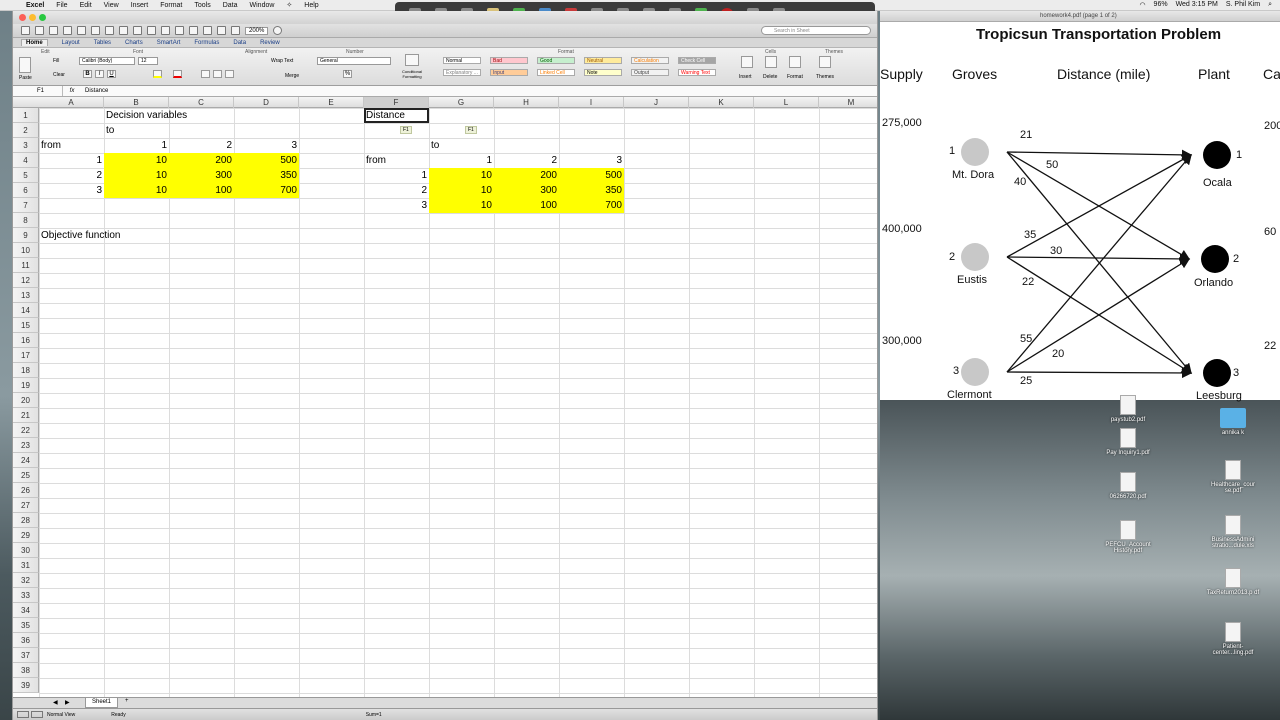 Image resolution: width=1280 pixels, height=720 pixels. What do you see at coordinates (22, 17) in the screenshot?
I see `close-window-icon` at bounding box center [22, 17].